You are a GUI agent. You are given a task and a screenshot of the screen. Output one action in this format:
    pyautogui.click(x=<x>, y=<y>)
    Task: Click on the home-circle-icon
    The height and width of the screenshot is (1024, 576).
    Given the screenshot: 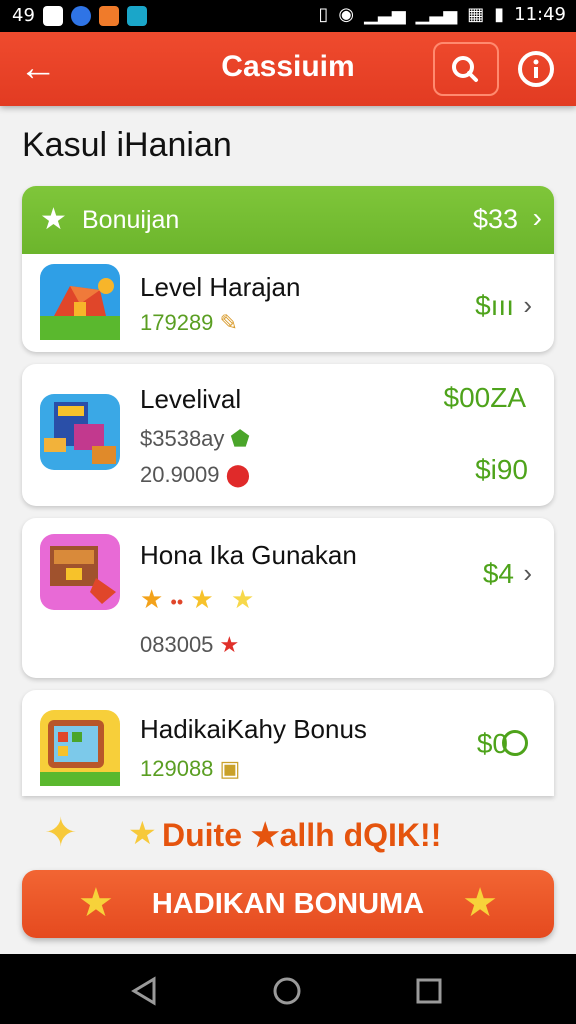 What is the action you would take?
    pyautogui.click(x=287, y=991)
    